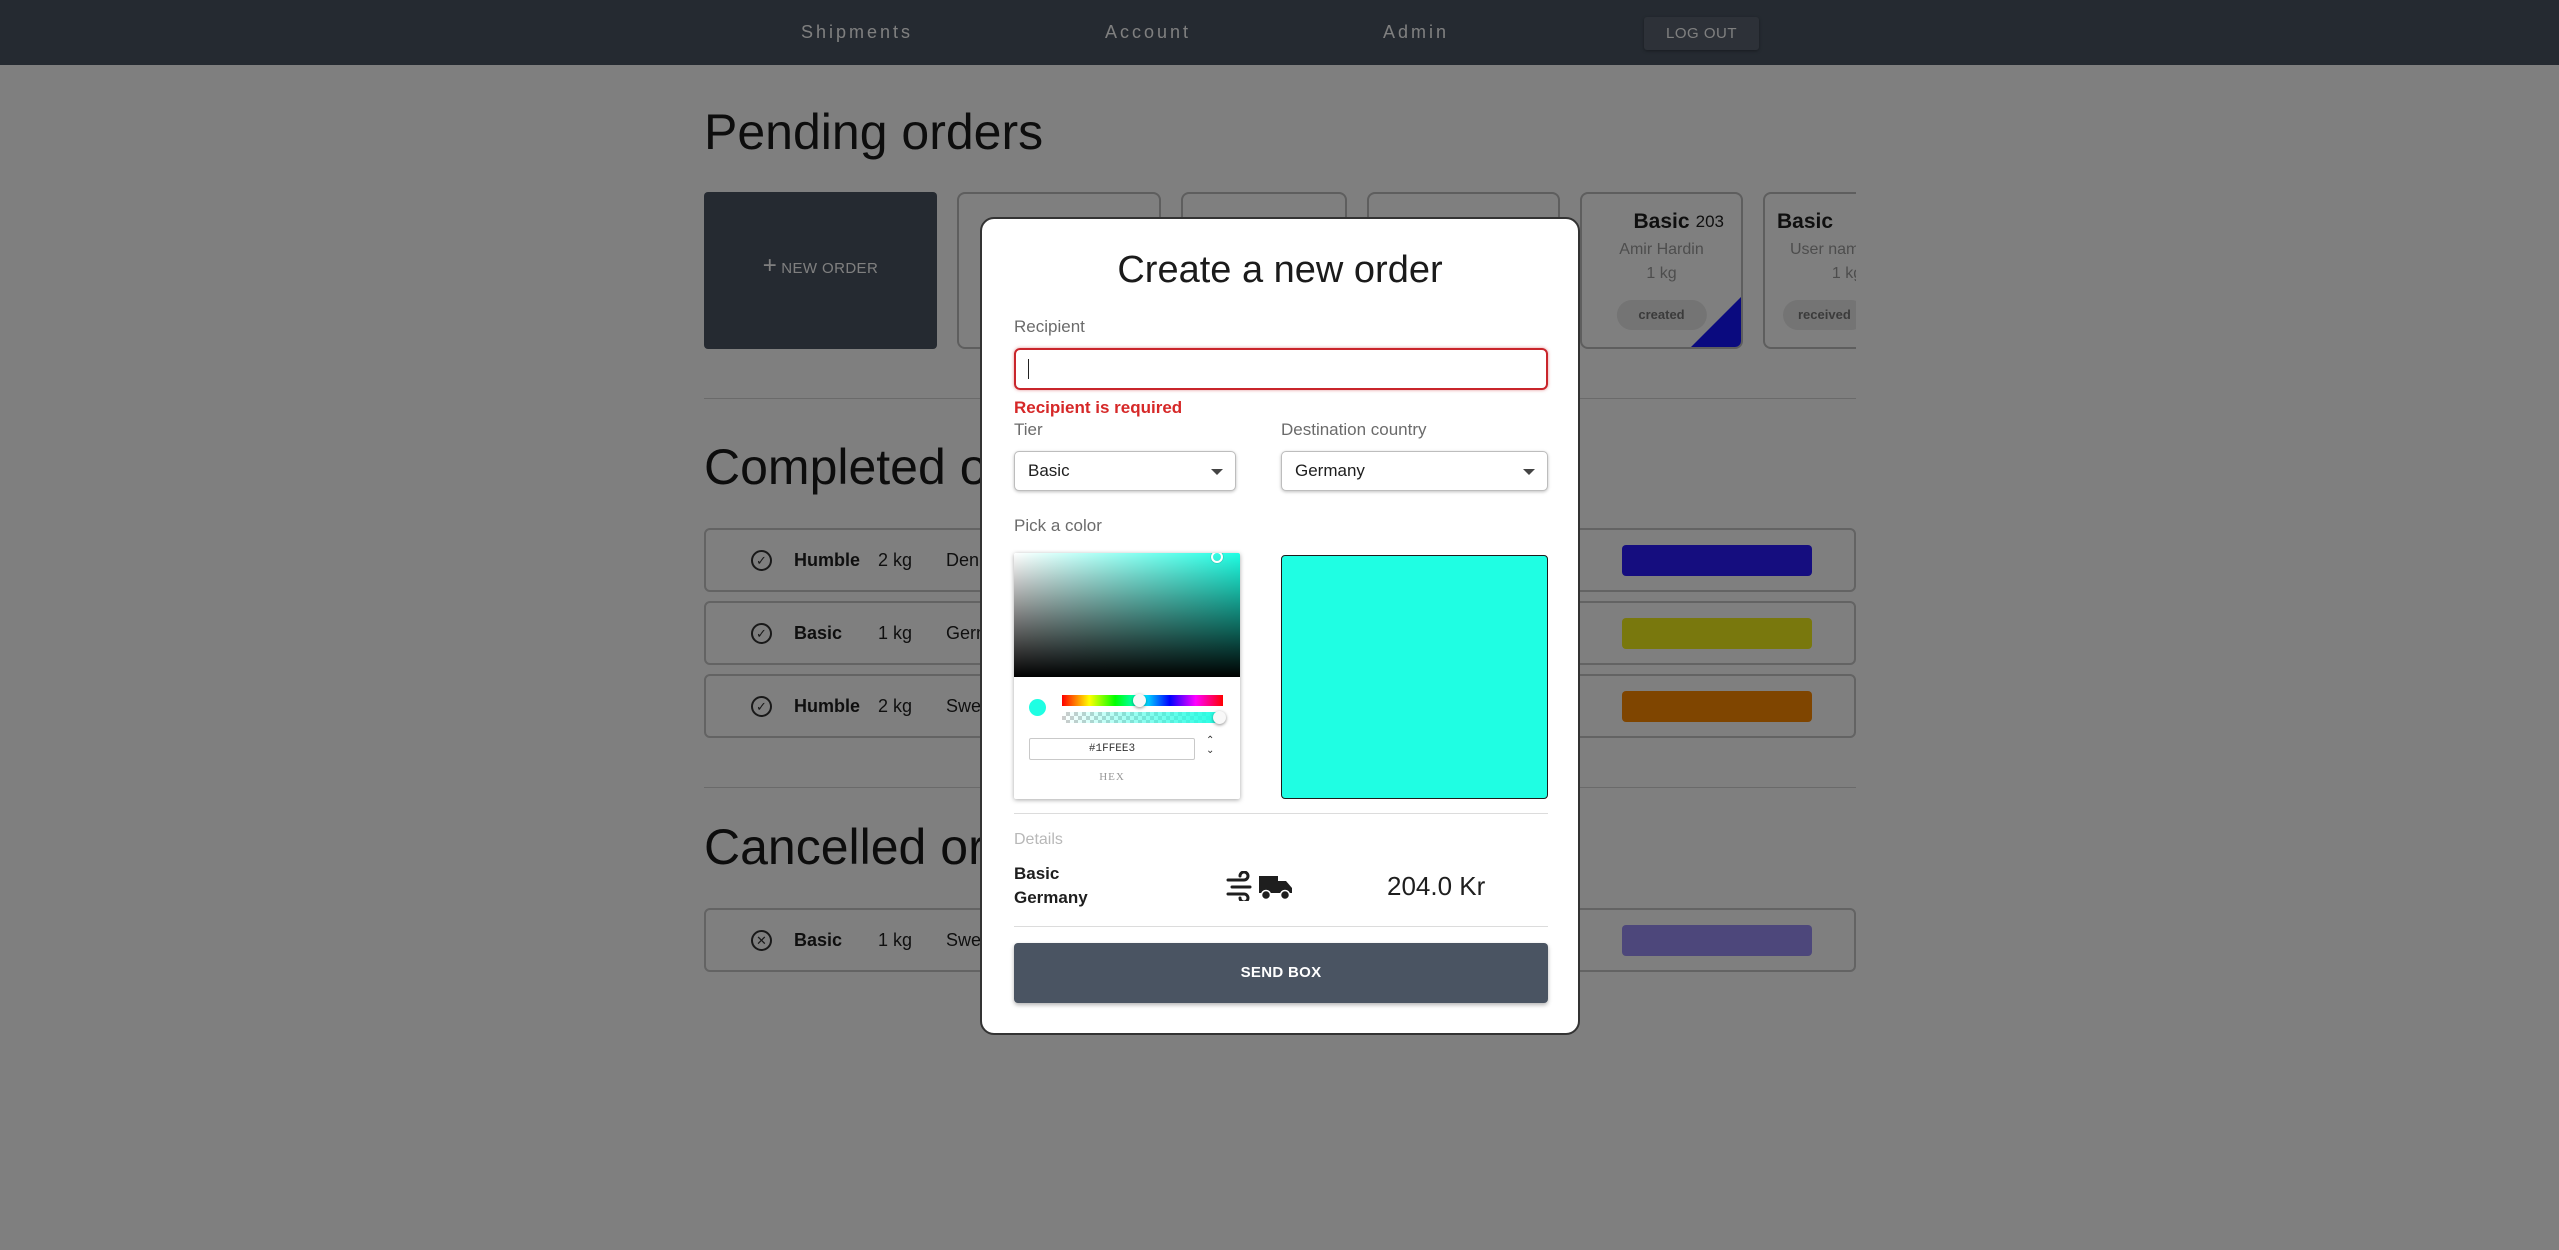  Describe the element at coordinates (1414, 677) in the screenshot. I see `color-preview` at that location.